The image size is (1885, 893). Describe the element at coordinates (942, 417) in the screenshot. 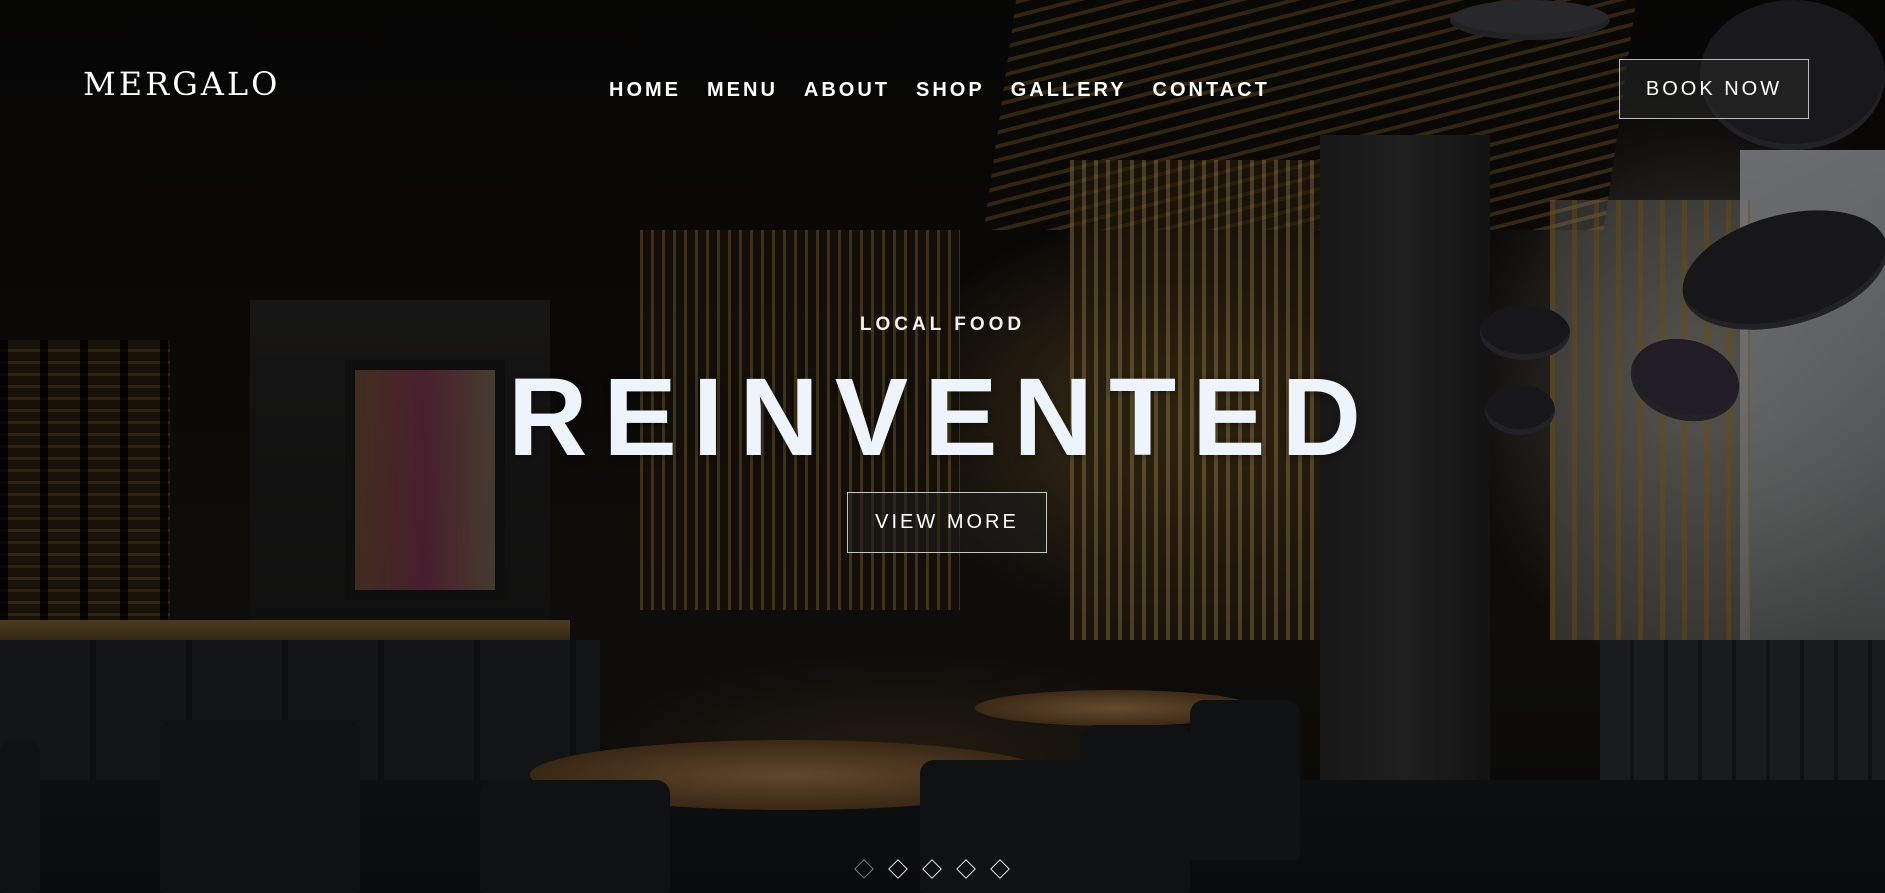

I see `hero-title: REINVENTED` at that location.